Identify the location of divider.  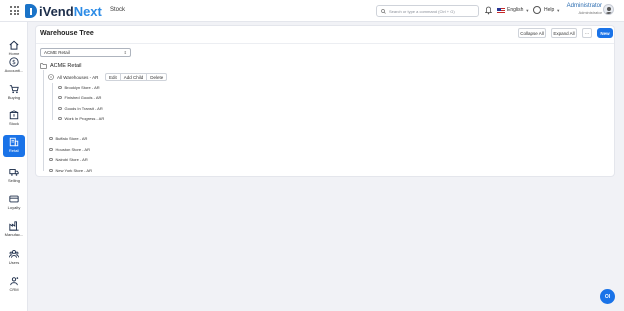
(325, 43).